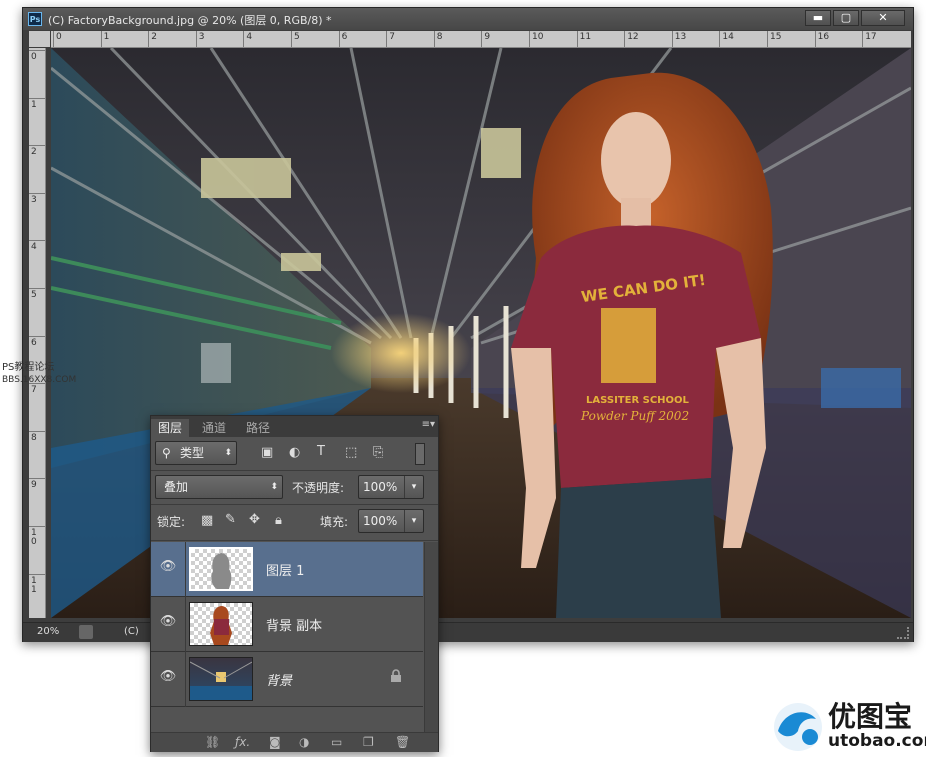  Describe the element at coordinates (131, 631) in the screenshot. I see `status-doc-info: (C)` at that location.